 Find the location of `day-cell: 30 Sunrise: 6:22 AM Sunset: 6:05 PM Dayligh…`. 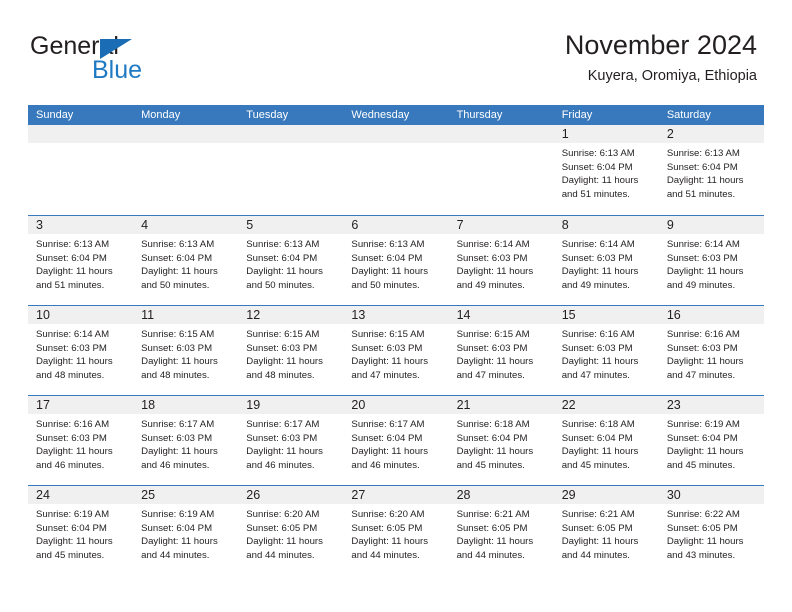

day-cell: 30 Sunrise: 6:22 AM Sunset: 6:05 PM Dayligh… is located at coordinates (711, 530).